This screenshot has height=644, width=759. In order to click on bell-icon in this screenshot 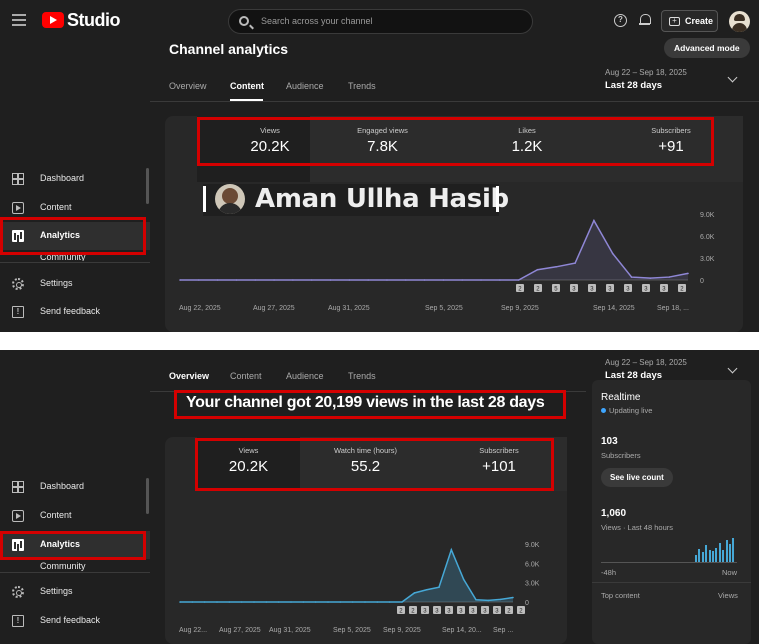, I will do `click(645, 20)`.